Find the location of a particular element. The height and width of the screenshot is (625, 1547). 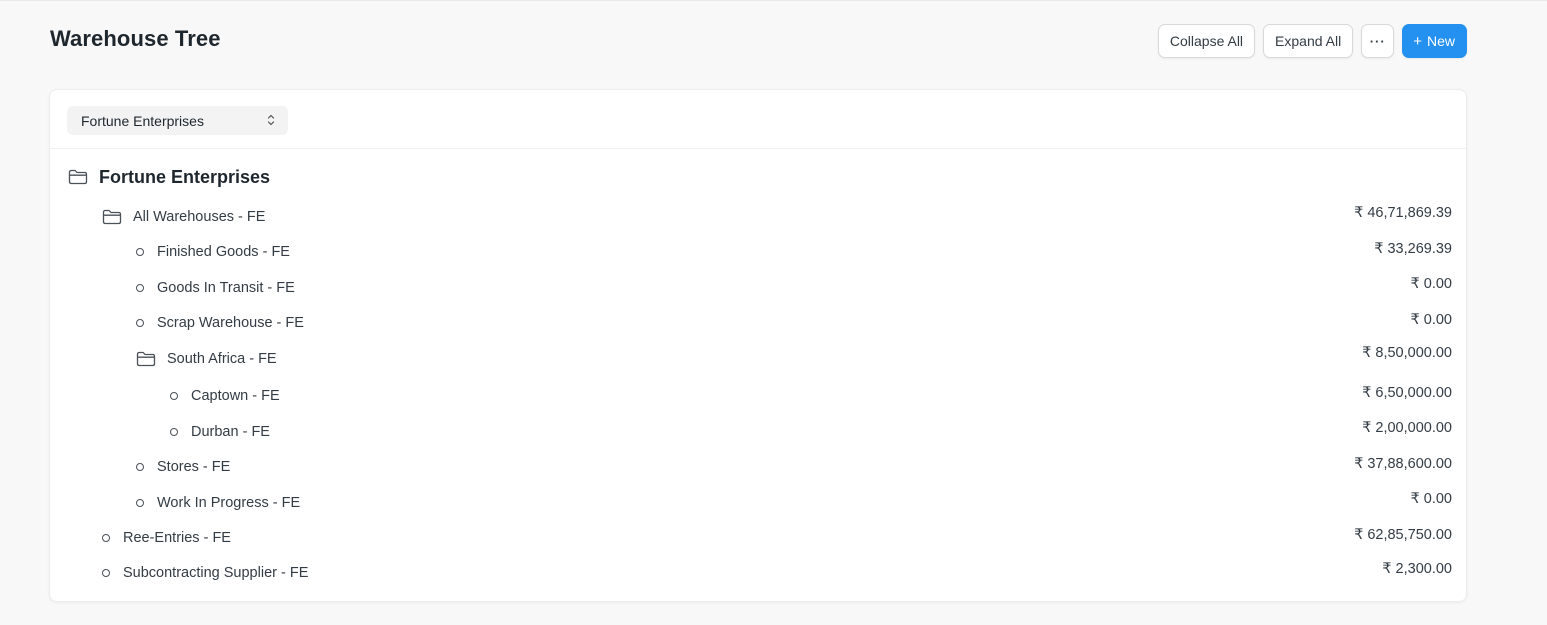

tree-node: Subcontracting Supplier - FE is located at coordinates (205, 573).